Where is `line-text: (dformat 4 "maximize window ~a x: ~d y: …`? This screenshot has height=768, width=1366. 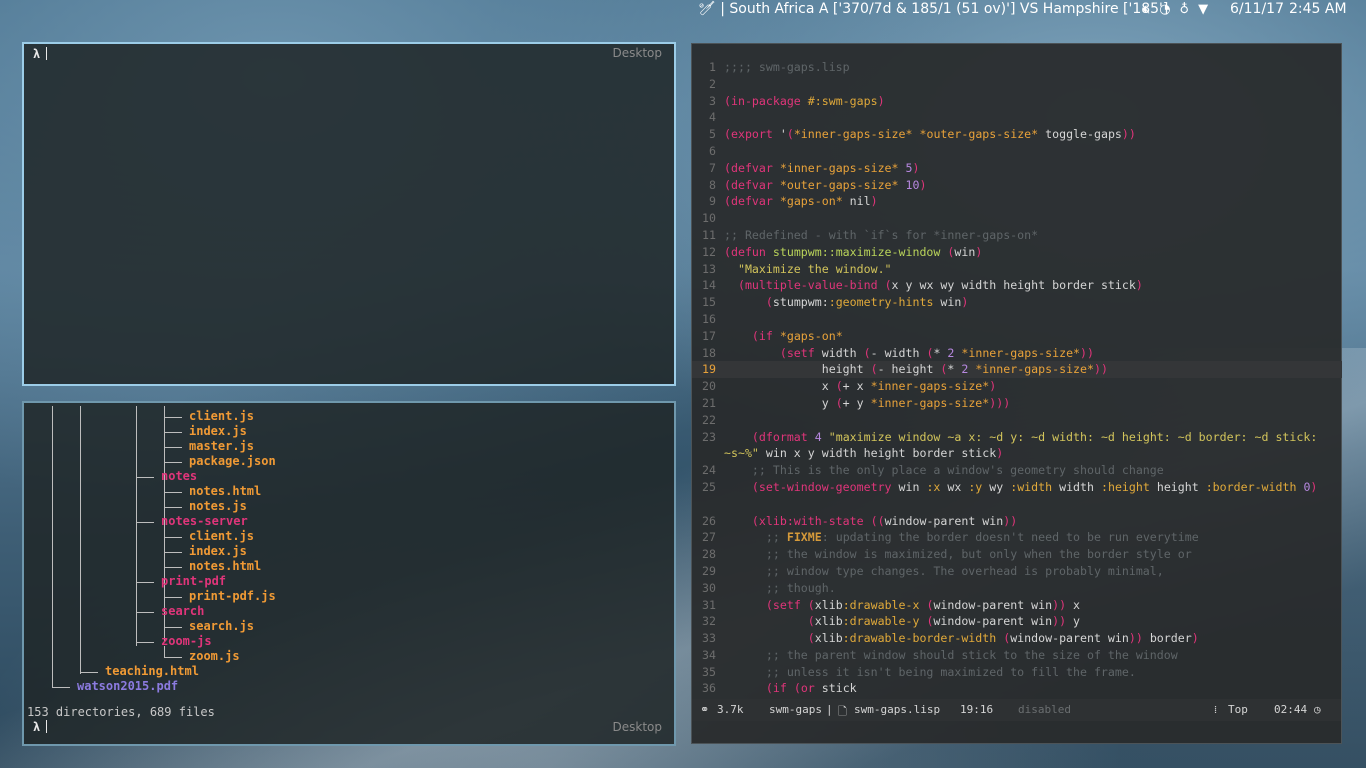
line-text: (dformat 4 "maximize window ~a x: ~d y: … is located at coordinates (1024, 445).